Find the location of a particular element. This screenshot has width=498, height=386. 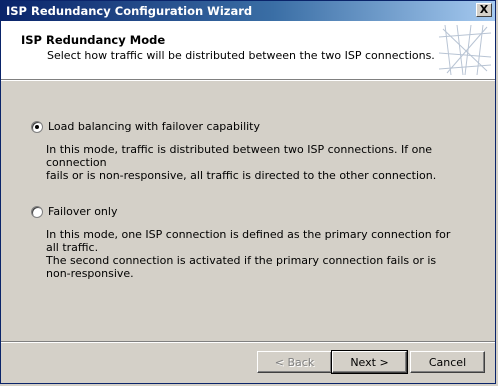

title-bar: ISP Redundancy Configuration Wizard X is located at coordinates (248, 11).